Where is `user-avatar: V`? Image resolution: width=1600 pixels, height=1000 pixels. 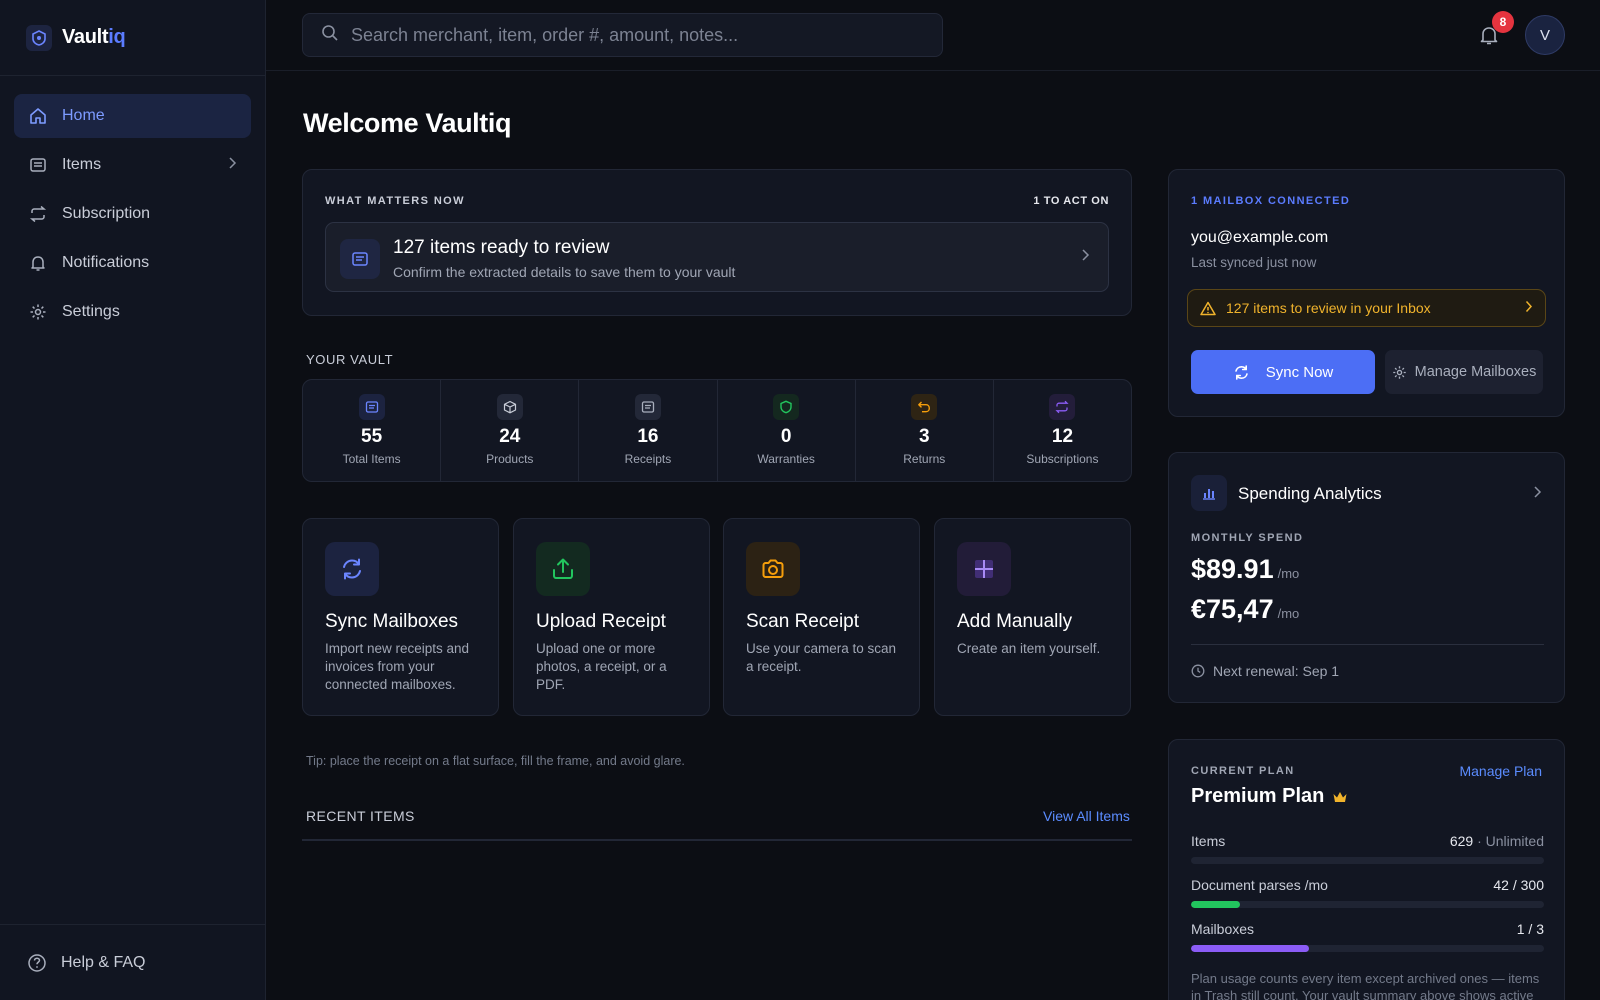
user-avatar: V is located at coordinates (1545, 35).